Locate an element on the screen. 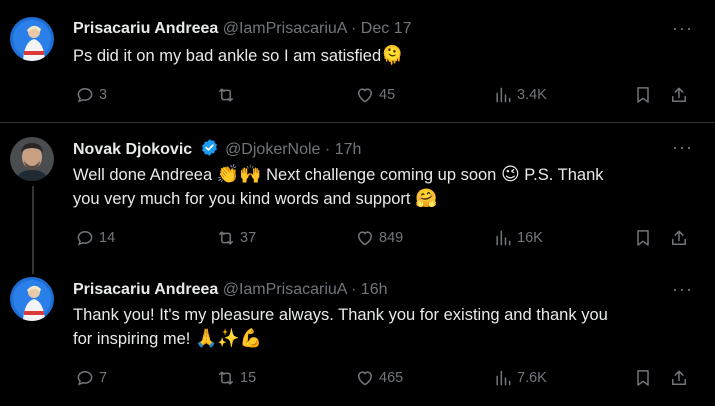 This screenshot has height=406, width=715. repost-button is located at coordinates (228, 95).